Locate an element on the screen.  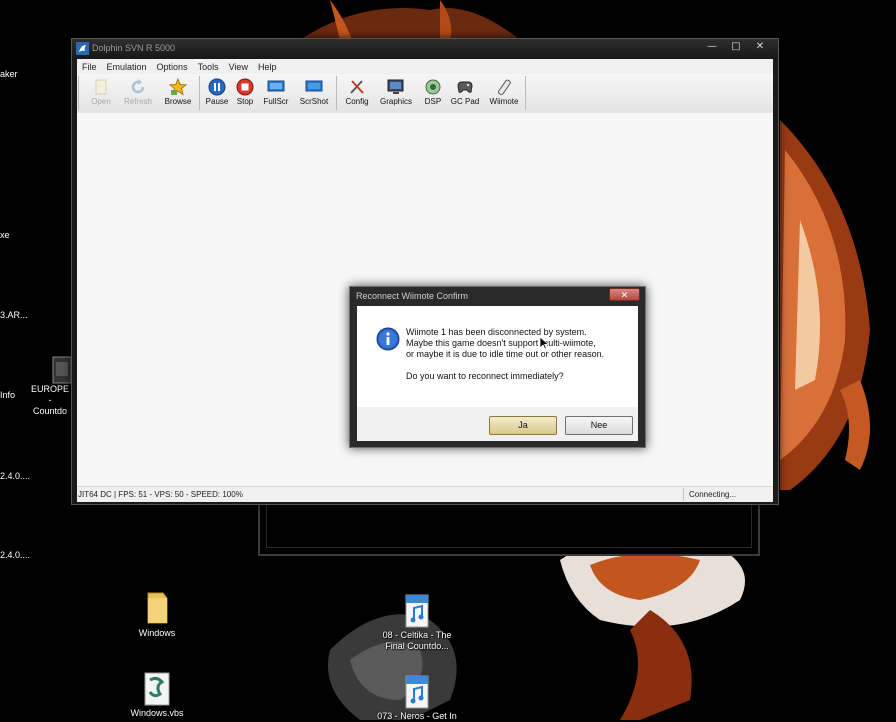
background-window is located at coordinates (509, 528).